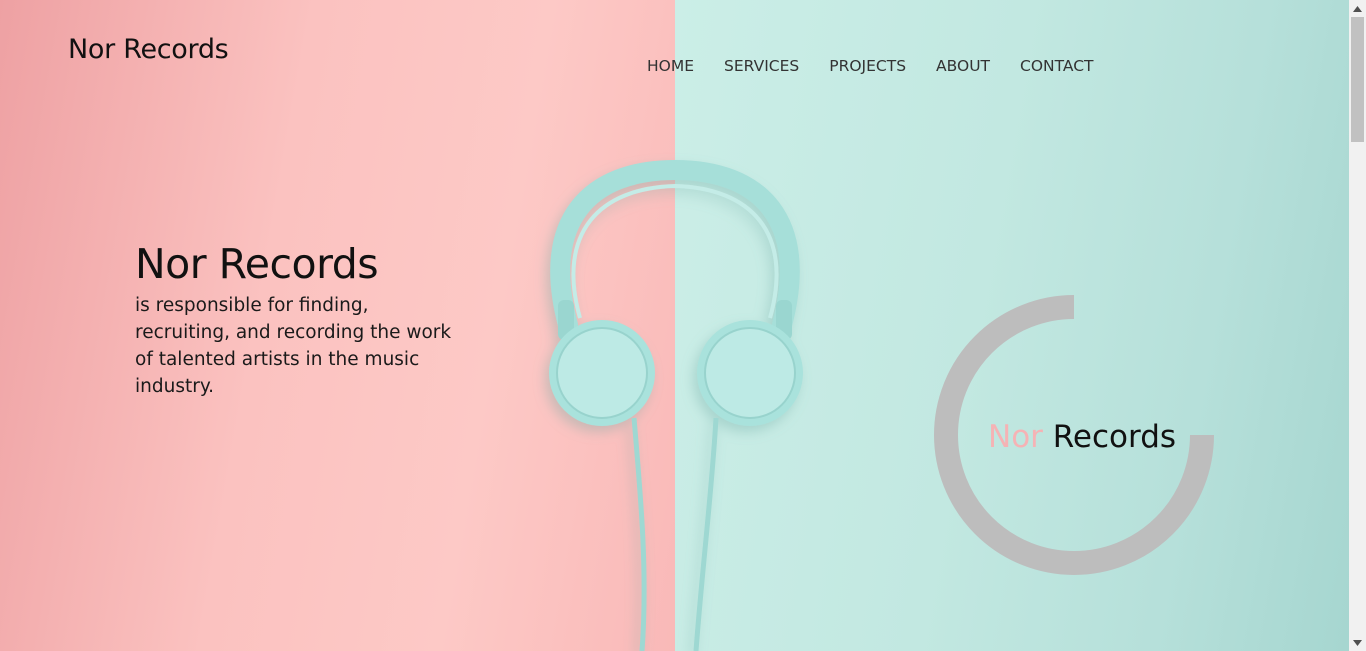 Image resolution: width=1366 pixels, height=651 pixels. I want to click on site-logo: Nor Records, so click(148, 49).